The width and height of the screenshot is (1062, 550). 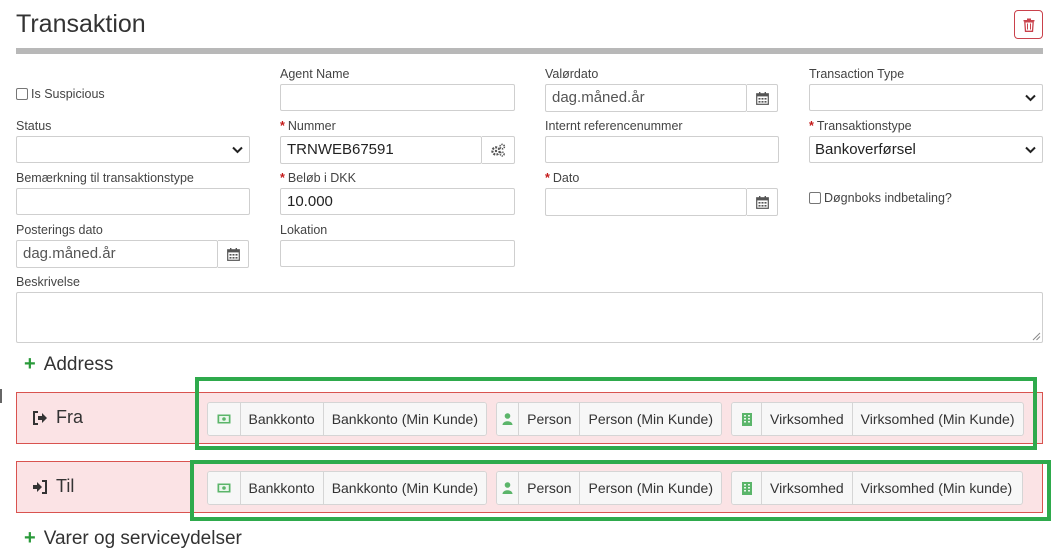 What do you see at coordinates (65, 486) in the screenshot?
I see `til-label-text: Til` at bounding box center [65, 486].